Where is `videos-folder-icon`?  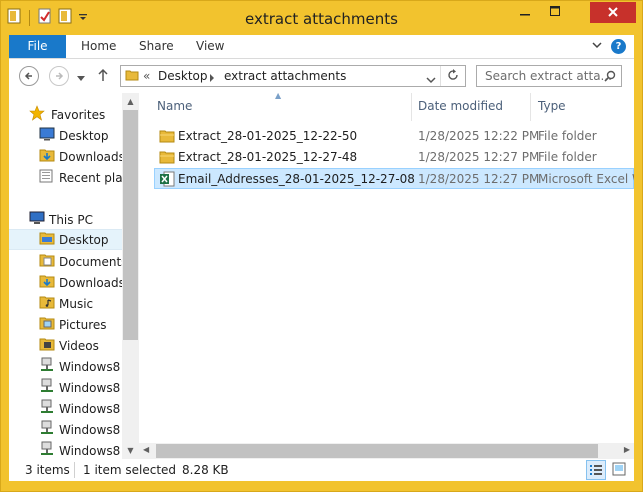 videos-folder-icon is located at coordinates (47, 345).